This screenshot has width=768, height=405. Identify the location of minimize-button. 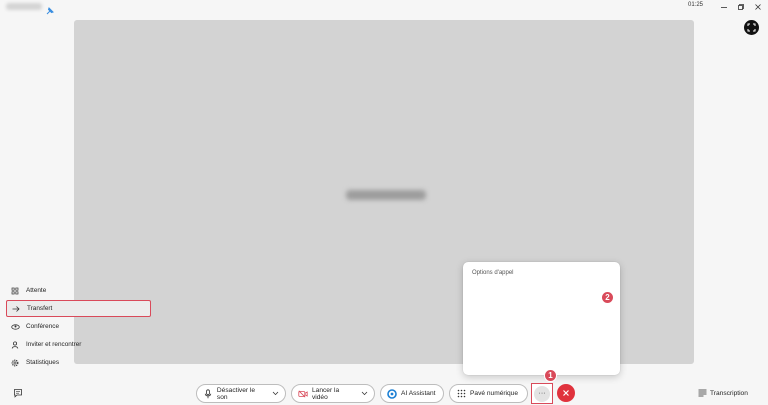
(724, 6).